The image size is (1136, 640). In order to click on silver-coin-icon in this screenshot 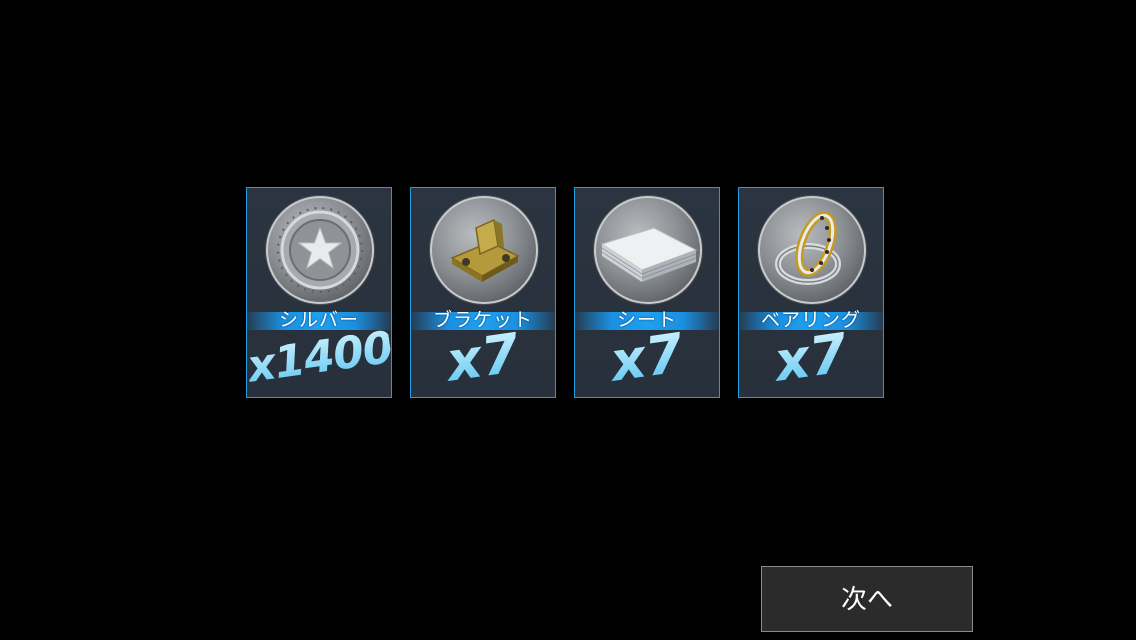, I will do `click(320, 250)`.